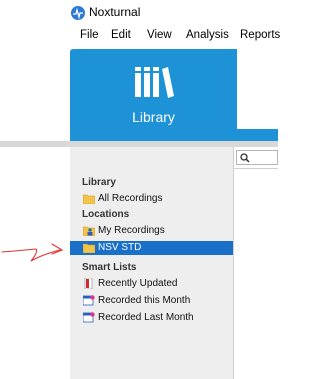 This screenshot has height=379, width=320. Describe the element at coordinates (115, 12) in the screenshot. I see `app-title: Noxturnal` at that location.